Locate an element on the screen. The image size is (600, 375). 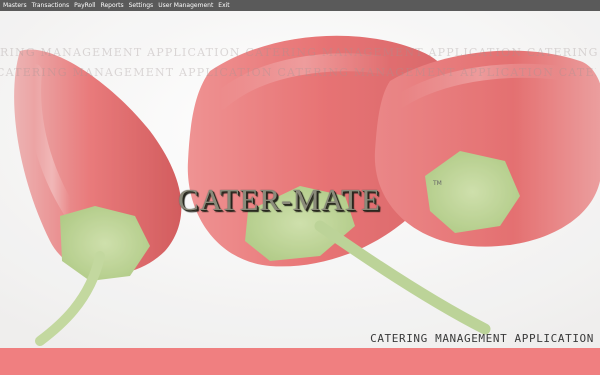
trademark-mark: TM is located at coordinates (437, 183).